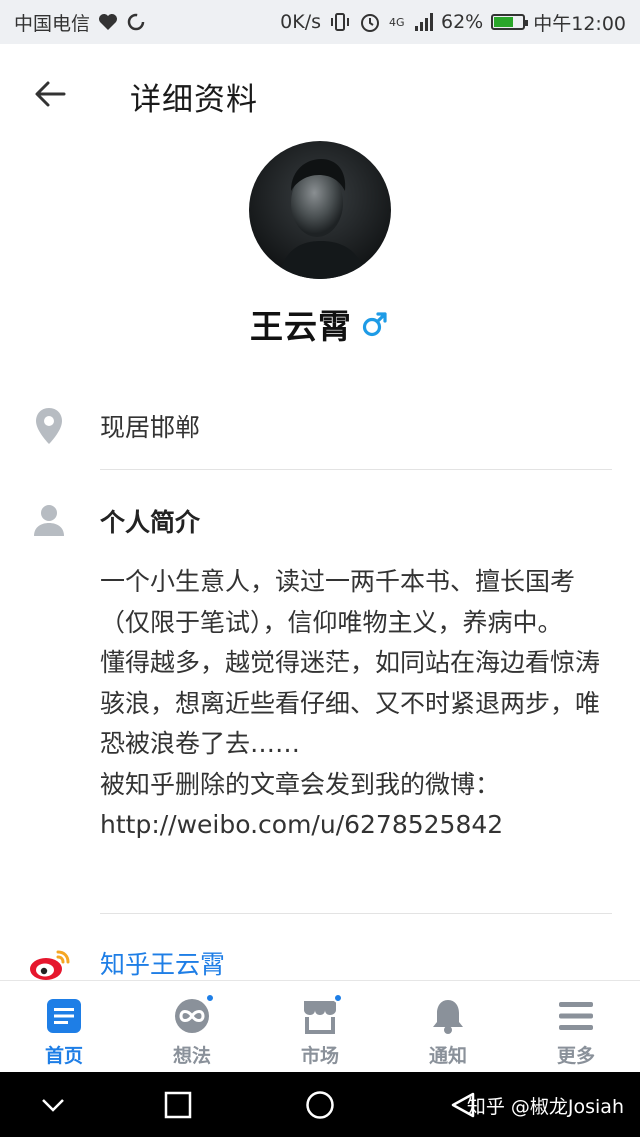  I want to click on arrow-left-icon, so click(50, 94).